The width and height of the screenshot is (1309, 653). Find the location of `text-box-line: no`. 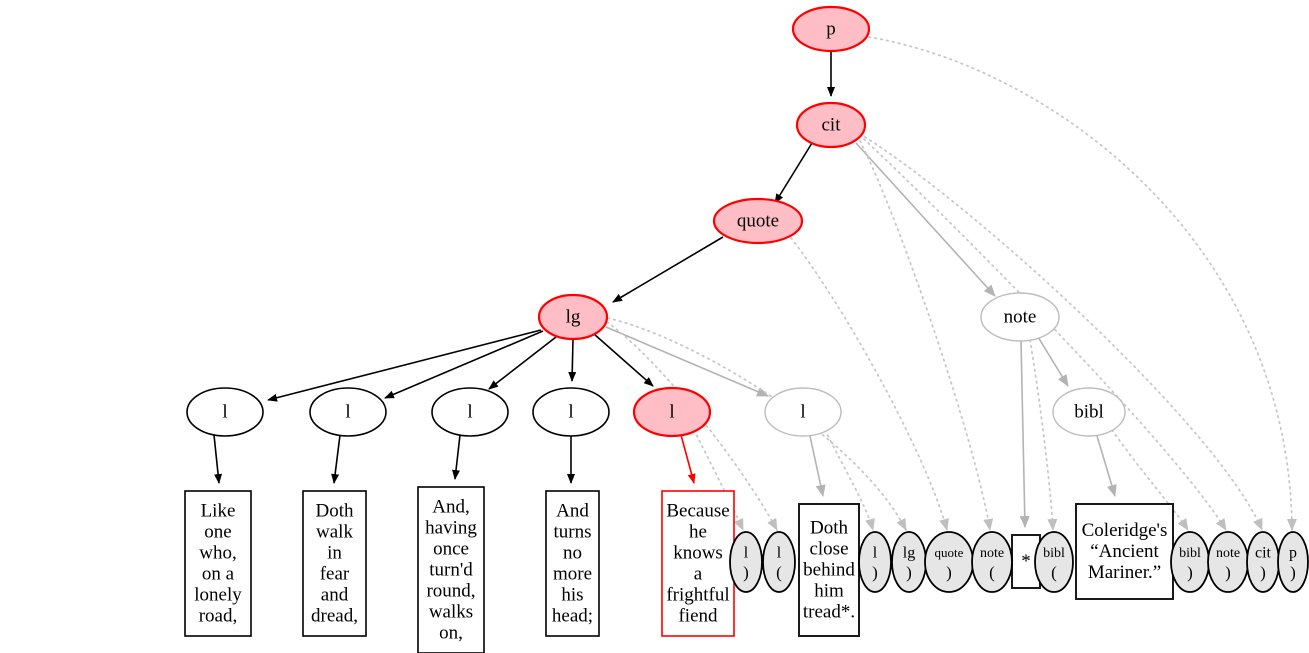

text-box-line: no is located at coordinates (572, 553).